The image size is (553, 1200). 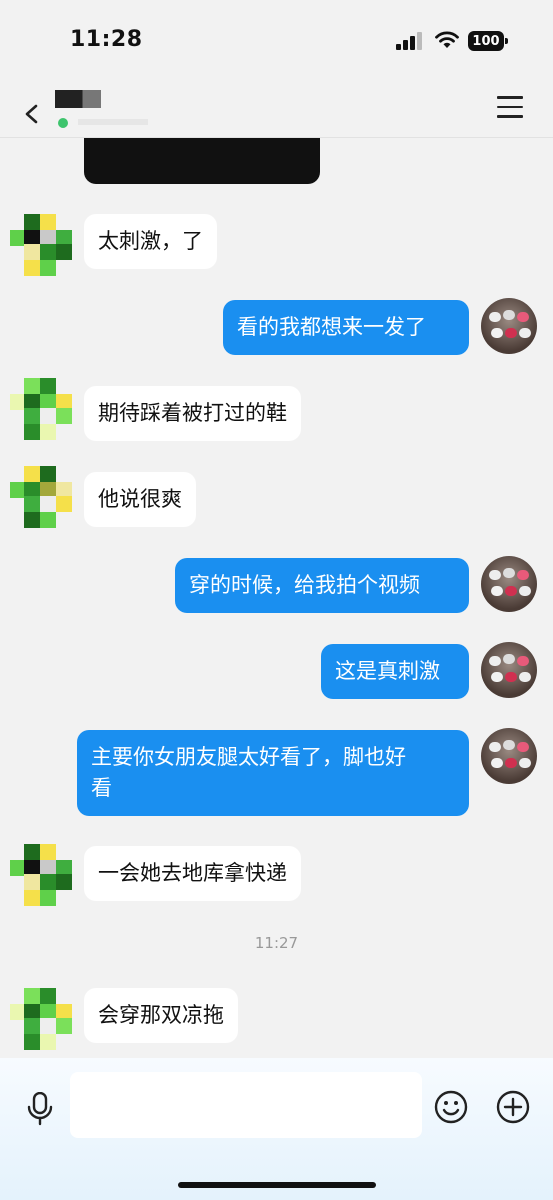 I want to click on back-icon, so click(x=33, y=113).